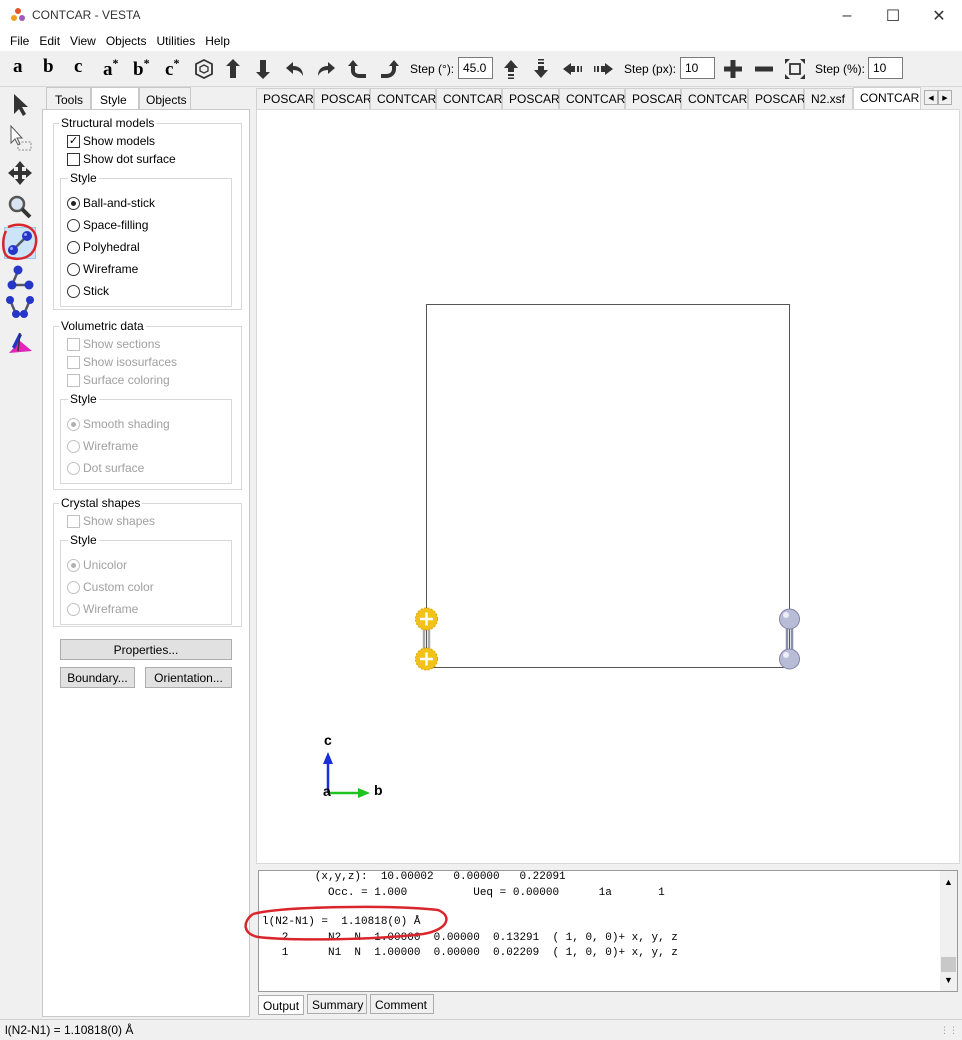 This screenshot has width=962, height=1040. I want to click on rotate-up-icon, so click(234, 69).